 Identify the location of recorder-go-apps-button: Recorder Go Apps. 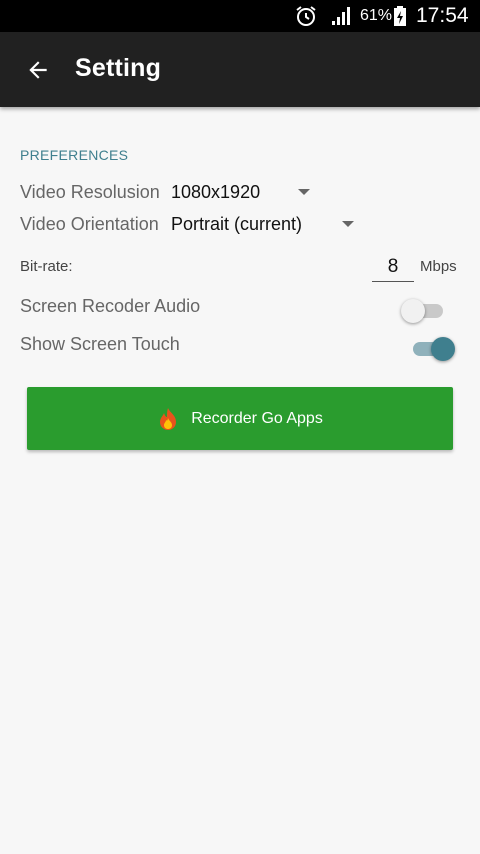
(240, 418).